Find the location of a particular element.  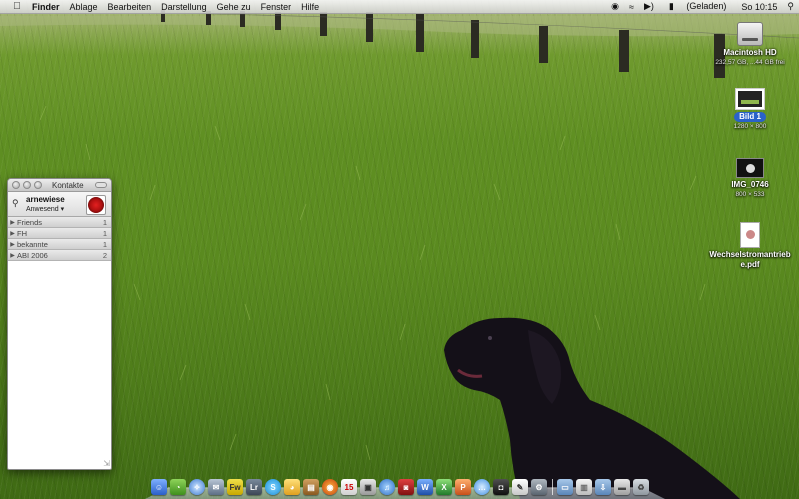

photo-thumbnail-icon is located at coordinates (750, 168).